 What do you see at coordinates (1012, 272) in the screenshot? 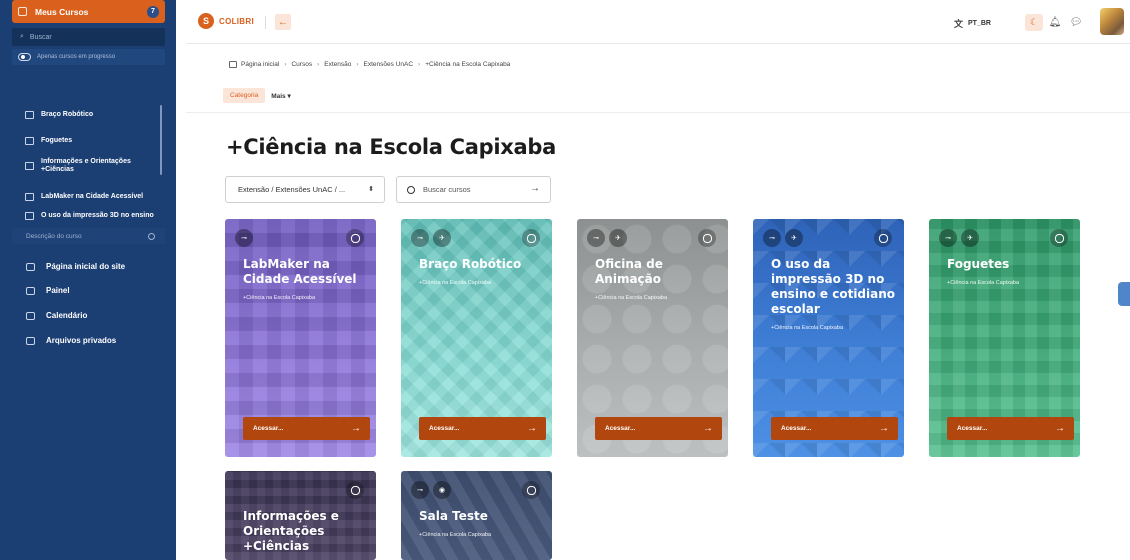
I see `card-title: Foguetes +Ciência na Escola Capixaba` at bounding box center [1012, 272].